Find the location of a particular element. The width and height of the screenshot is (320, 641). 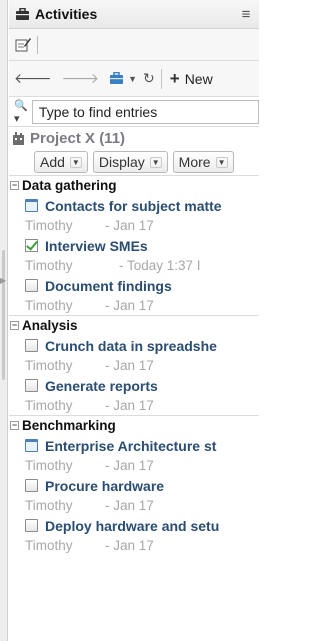

list-item: Procure hardware Timothy - Jan 17 is located at coordinates (134, 495).